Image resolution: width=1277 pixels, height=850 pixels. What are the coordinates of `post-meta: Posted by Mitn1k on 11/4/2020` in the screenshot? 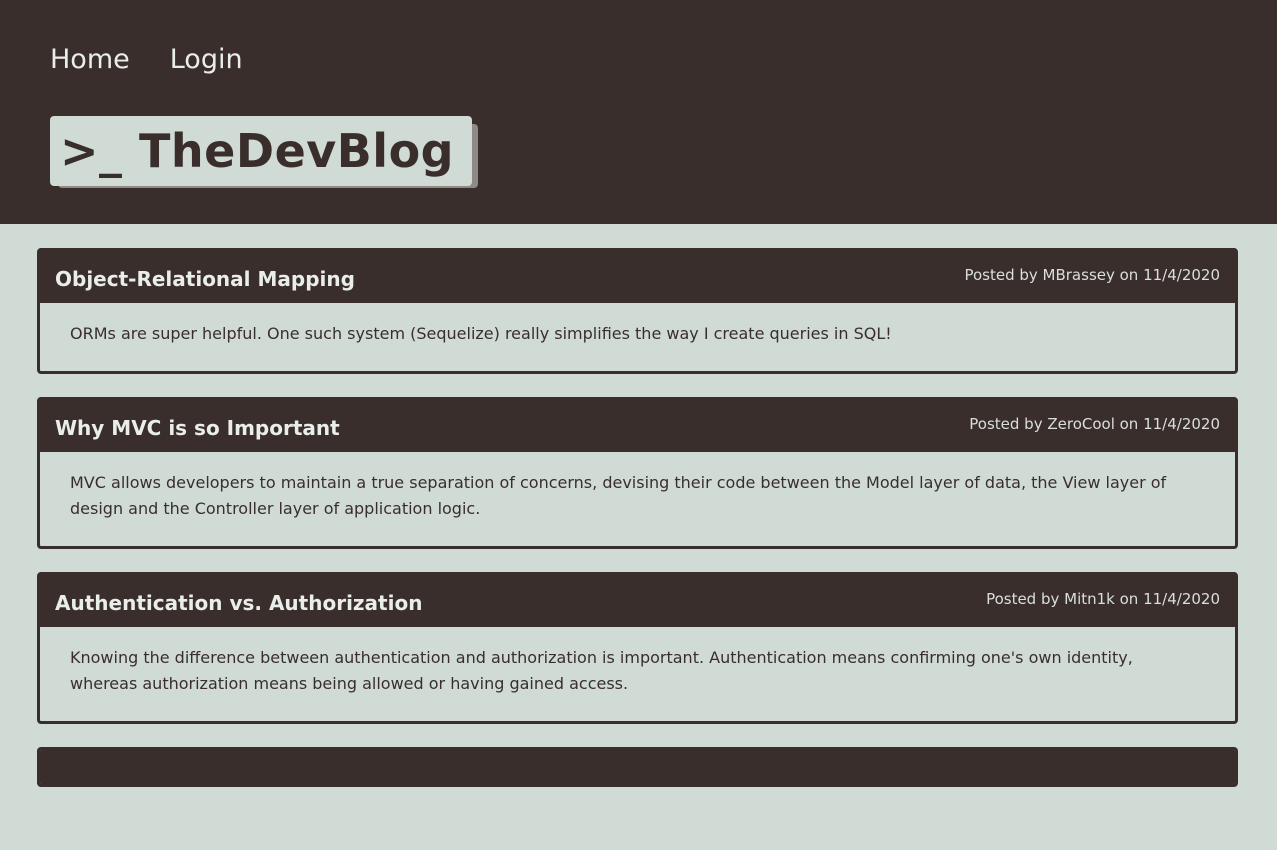 It's located at (1103, 598).